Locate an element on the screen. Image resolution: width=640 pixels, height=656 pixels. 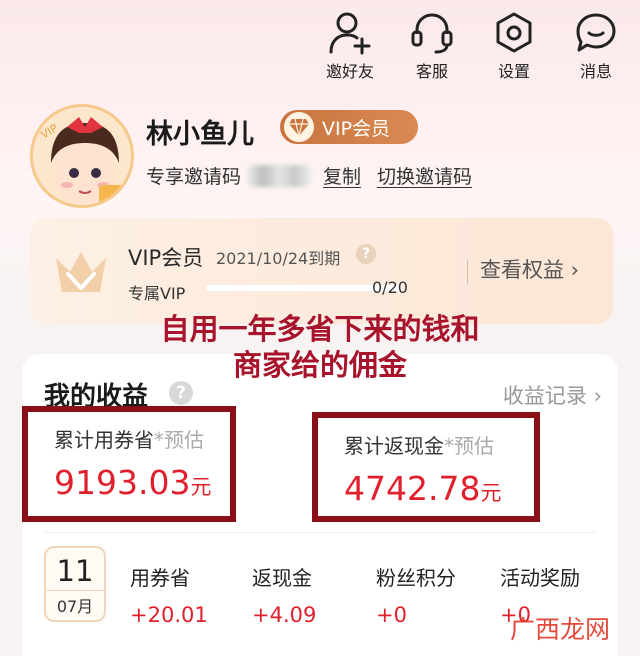
calendar-day: 11 is located at coordinates (75, 571).